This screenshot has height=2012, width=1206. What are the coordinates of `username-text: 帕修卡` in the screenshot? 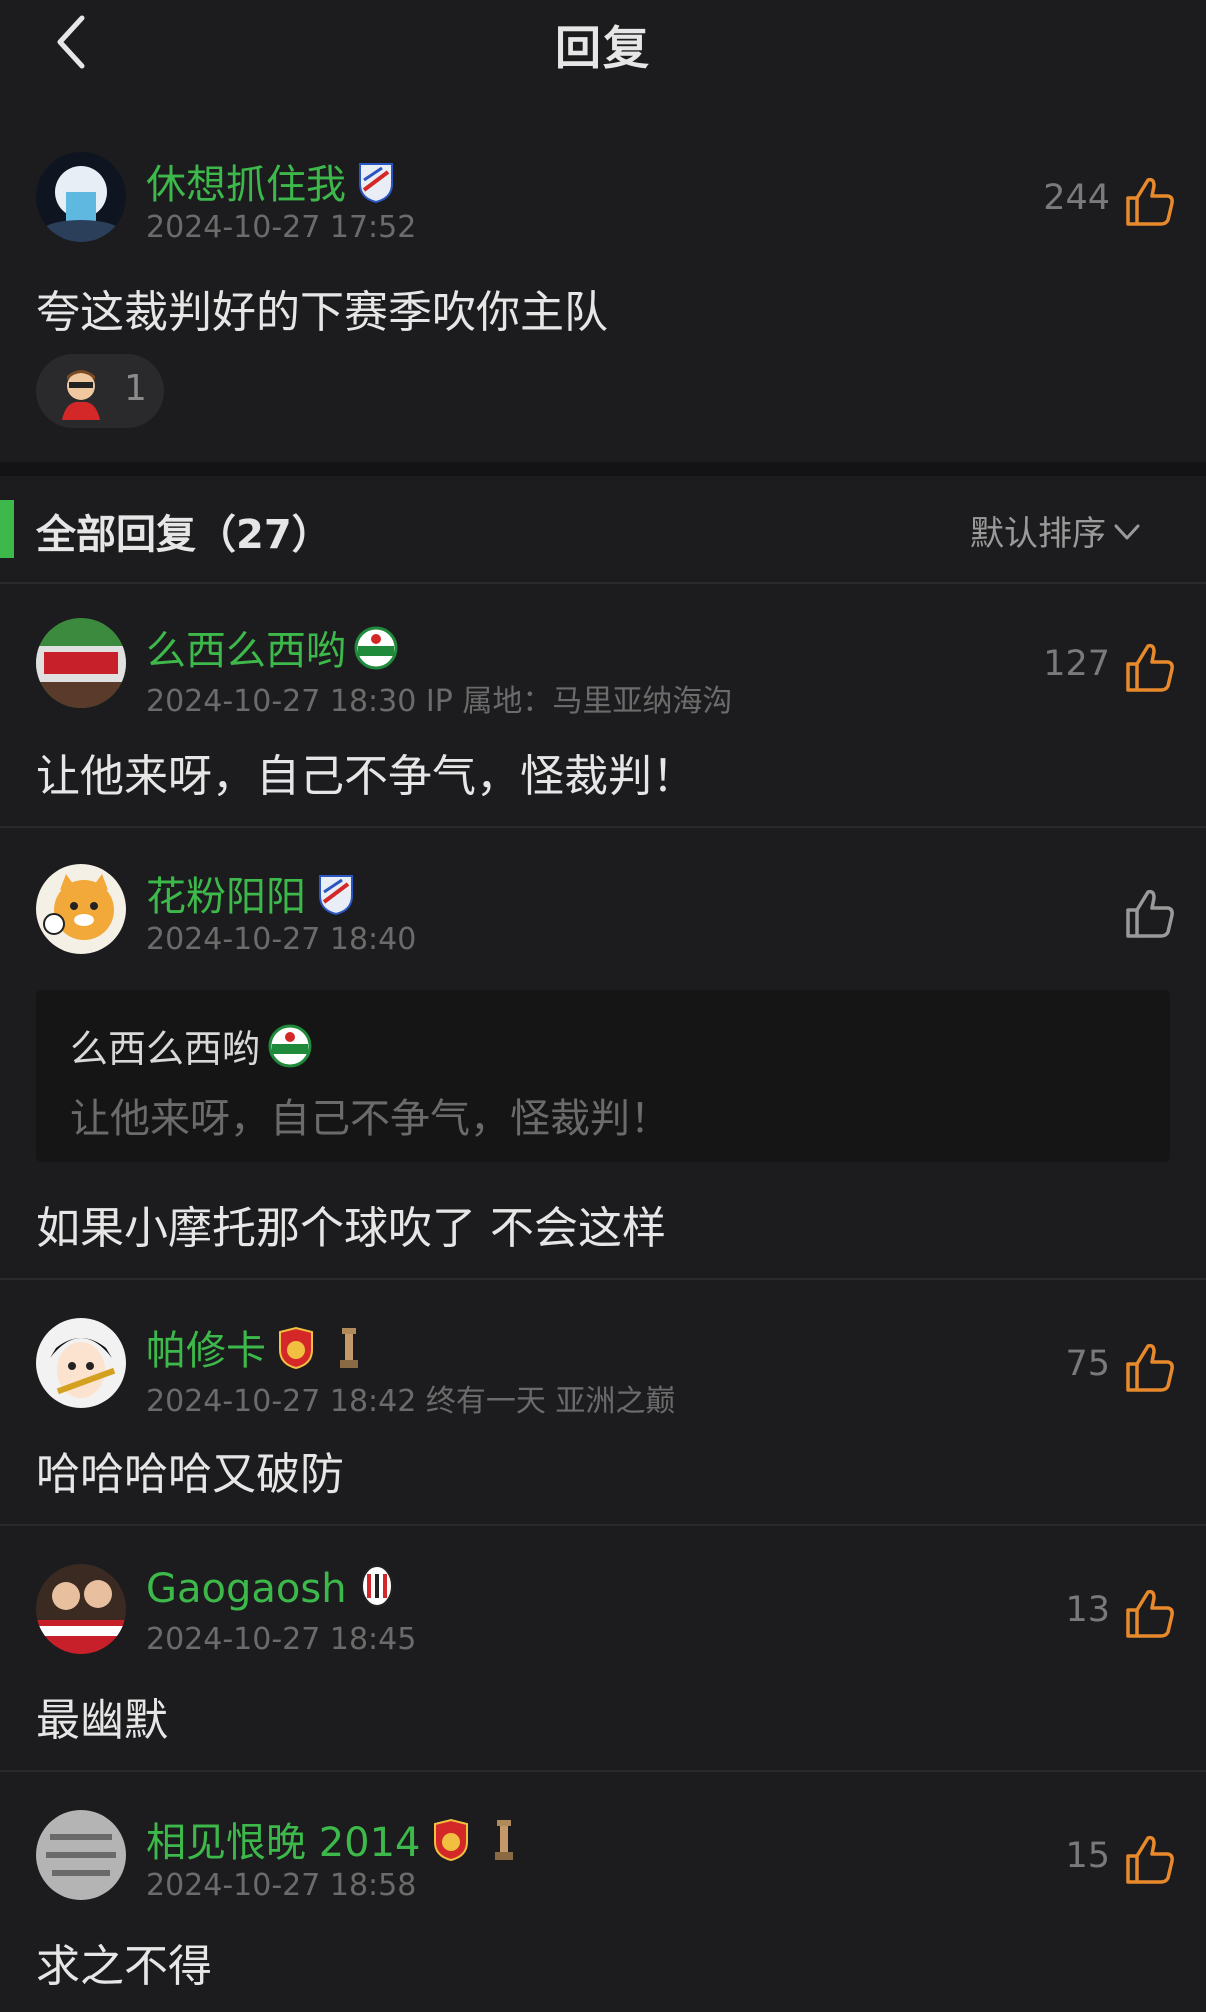 It's located at (206, 1351).